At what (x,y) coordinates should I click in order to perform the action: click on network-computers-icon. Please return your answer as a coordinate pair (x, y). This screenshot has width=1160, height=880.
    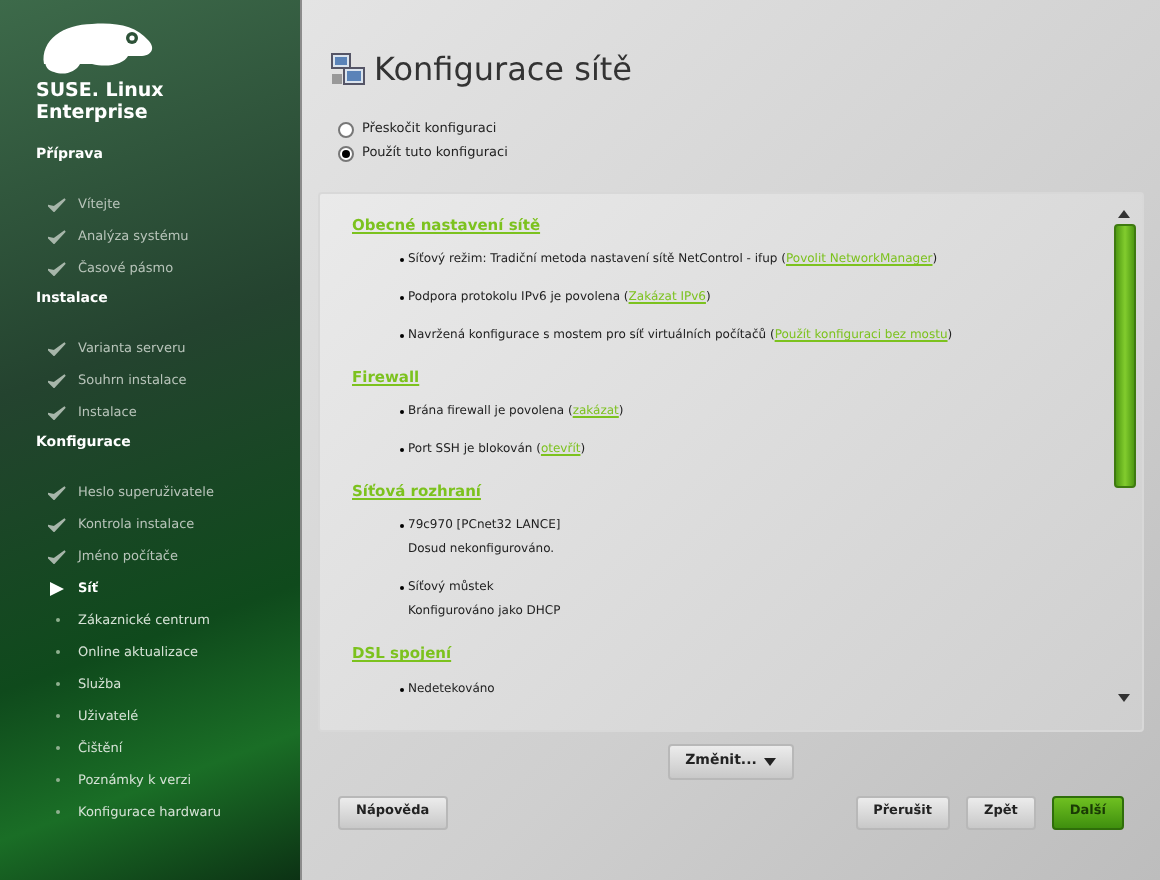
    Looking at the image, I should click on (348, 70).